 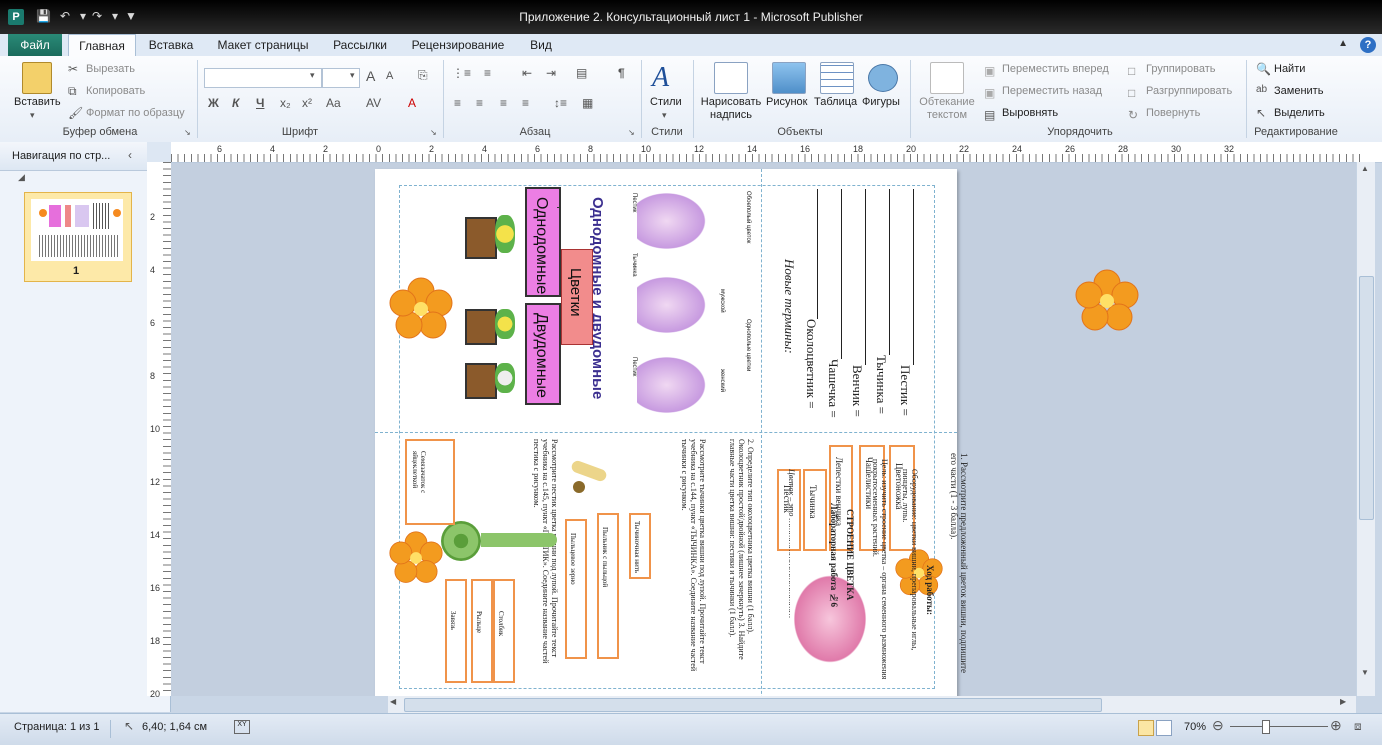 What do you see at coordinates (947, 78) in the screenshot?
I see `wrap-text-icon` at bounding box center [947, 78].